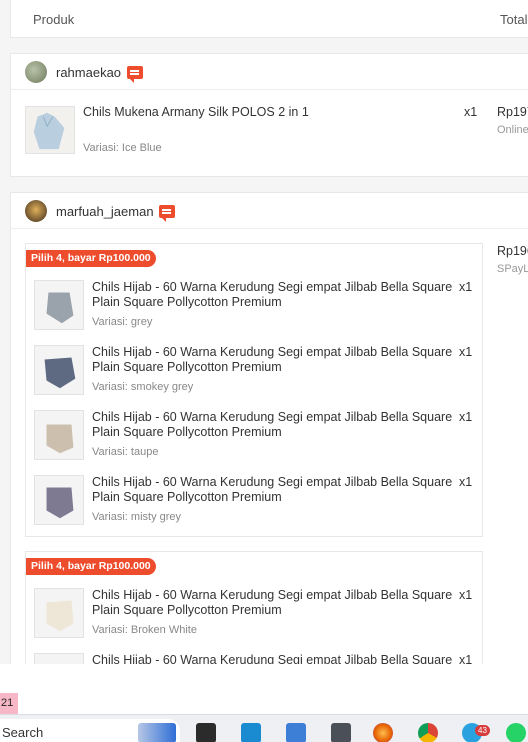 The height and width of the screenshot is (742, 528). Describe the element at coordinates (264, 728) in the screenshot. I see `os-taskbar: Search 43` at that location.